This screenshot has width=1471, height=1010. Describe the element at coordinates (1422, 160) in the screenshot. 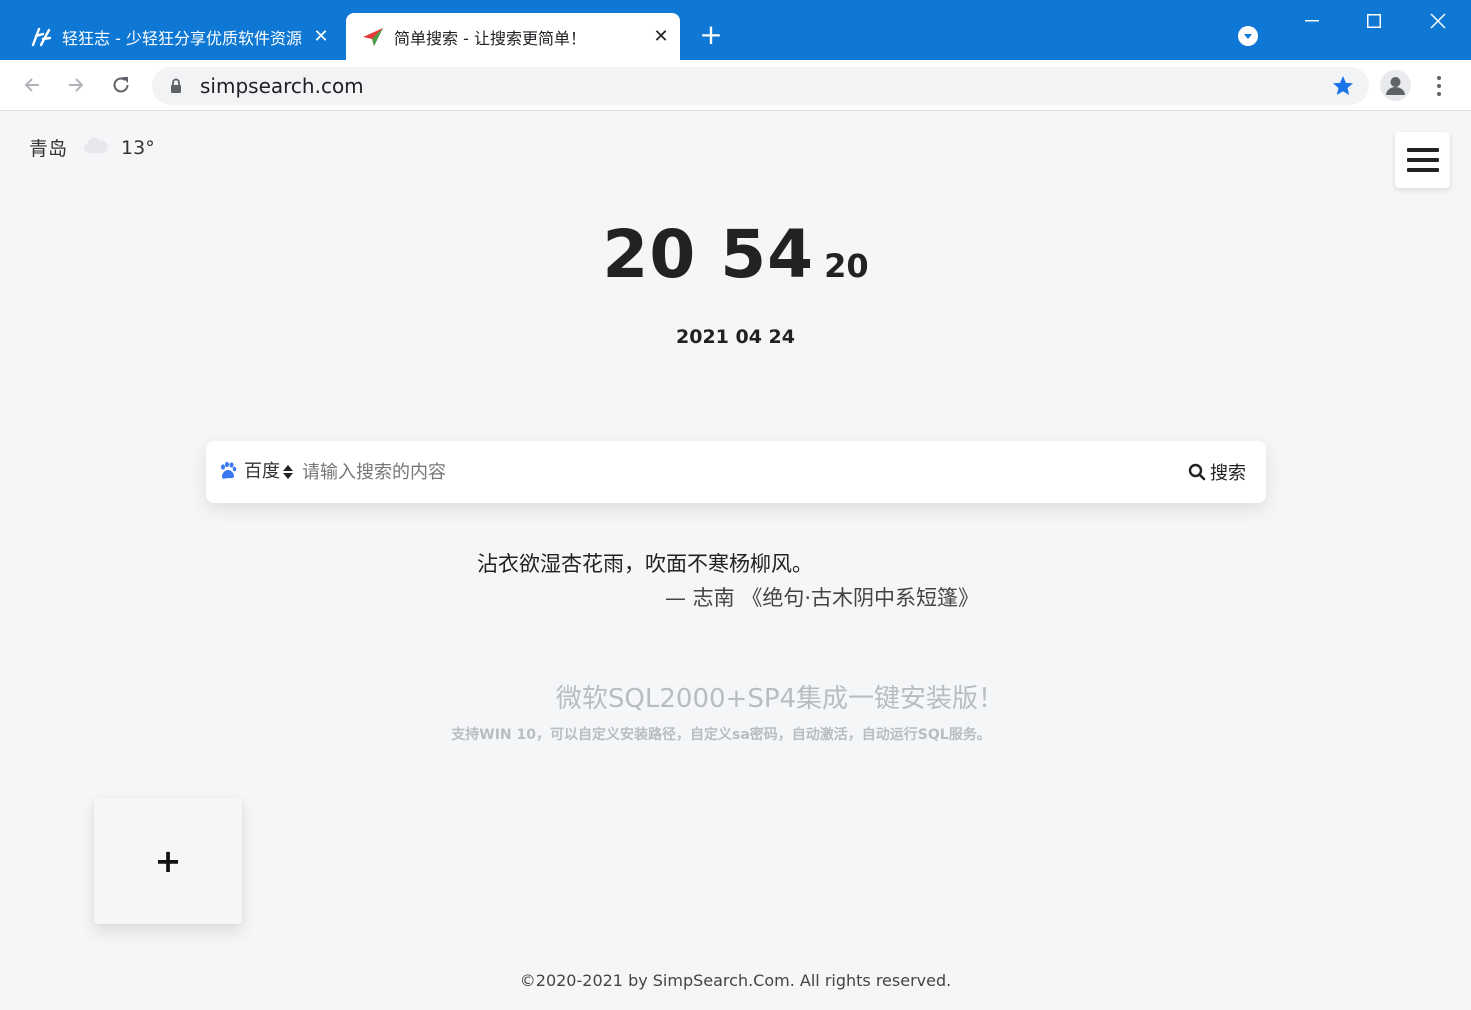

I see `hamburger-menu-icon` at that location.